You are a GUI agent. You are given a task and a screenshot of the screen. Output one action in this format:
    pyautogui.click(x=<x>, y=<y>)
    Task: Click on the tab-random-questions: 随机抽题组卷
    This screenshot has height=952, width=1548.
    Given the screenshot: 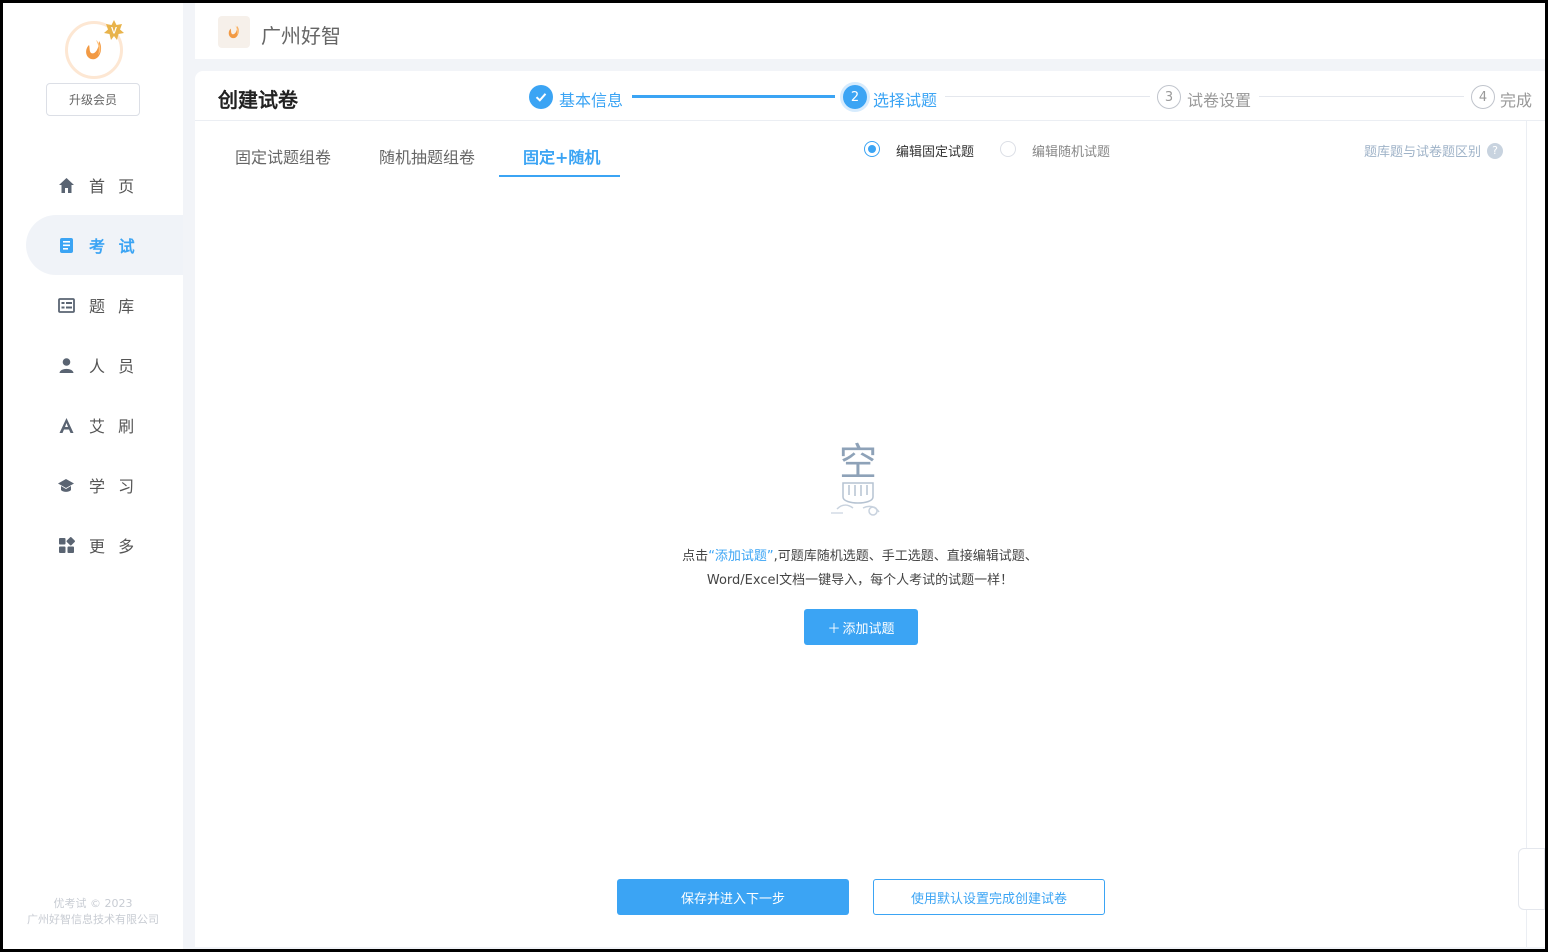 What is the action you would take?
    pyautogui.click(x=427, y=156)
    